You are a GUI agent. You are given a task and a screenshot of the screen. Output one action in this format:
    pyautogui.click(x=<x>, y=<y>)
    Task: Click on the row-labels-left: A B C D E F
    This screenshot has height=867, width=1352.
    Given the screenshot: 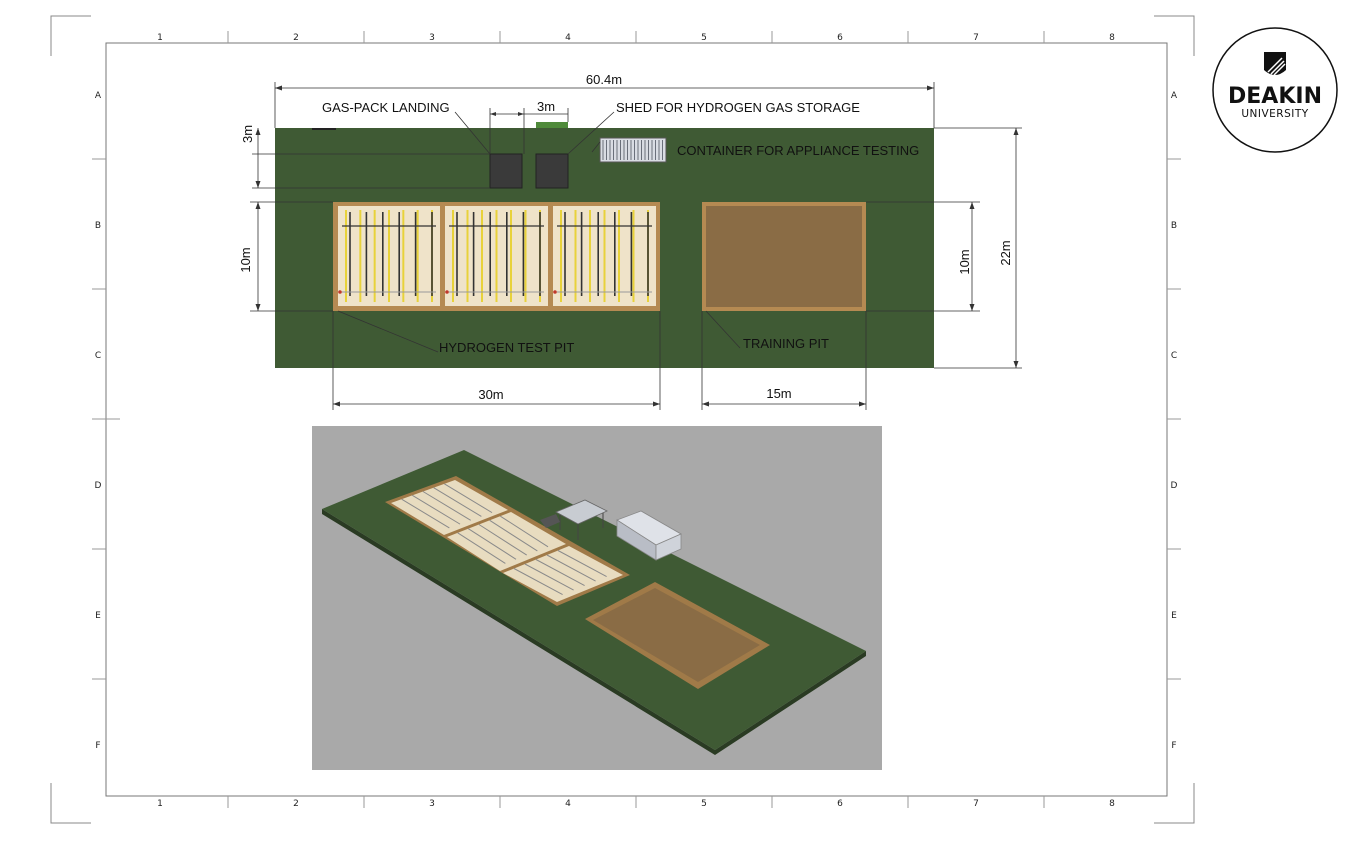 What is the action you would take?
    pyautogui.click(x=98, y=421)
    